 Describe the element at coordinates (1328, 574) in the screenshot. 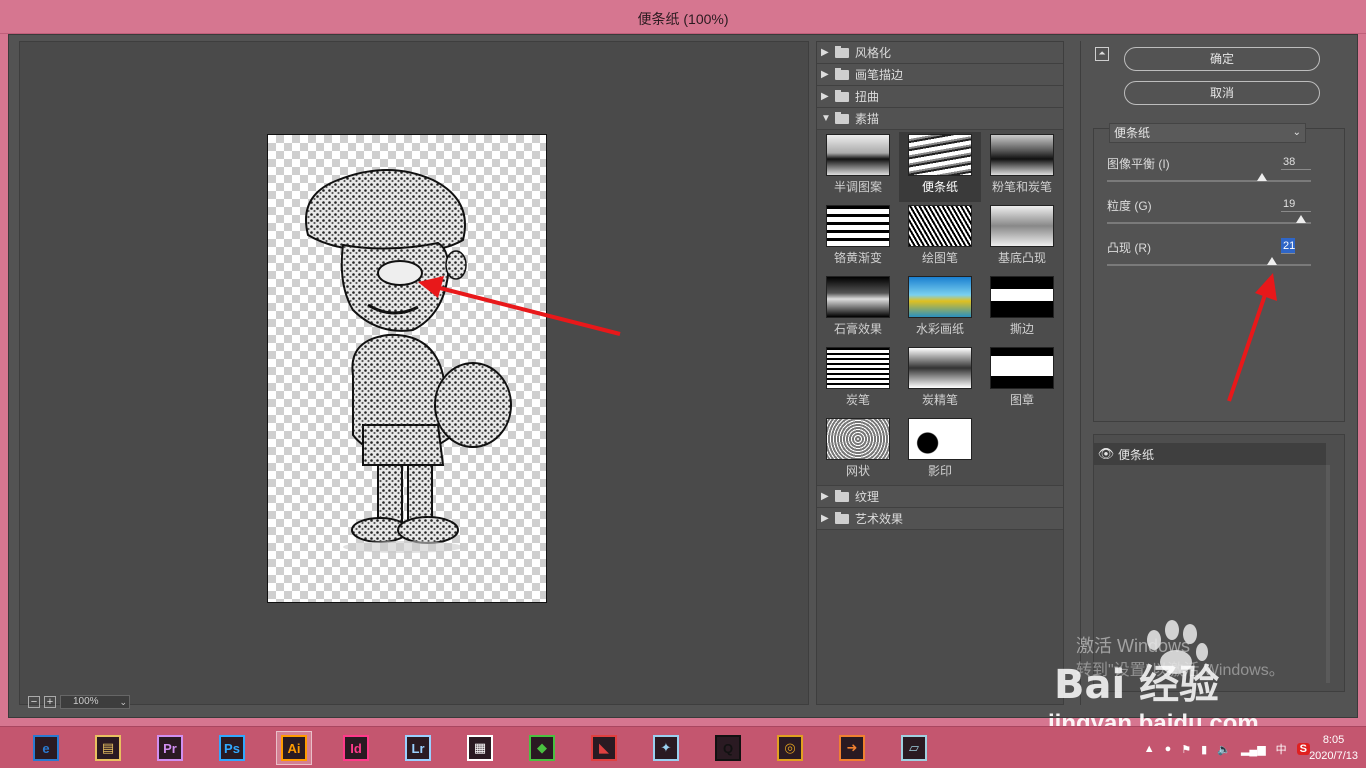

I see `layers-scrollbar` at that location.